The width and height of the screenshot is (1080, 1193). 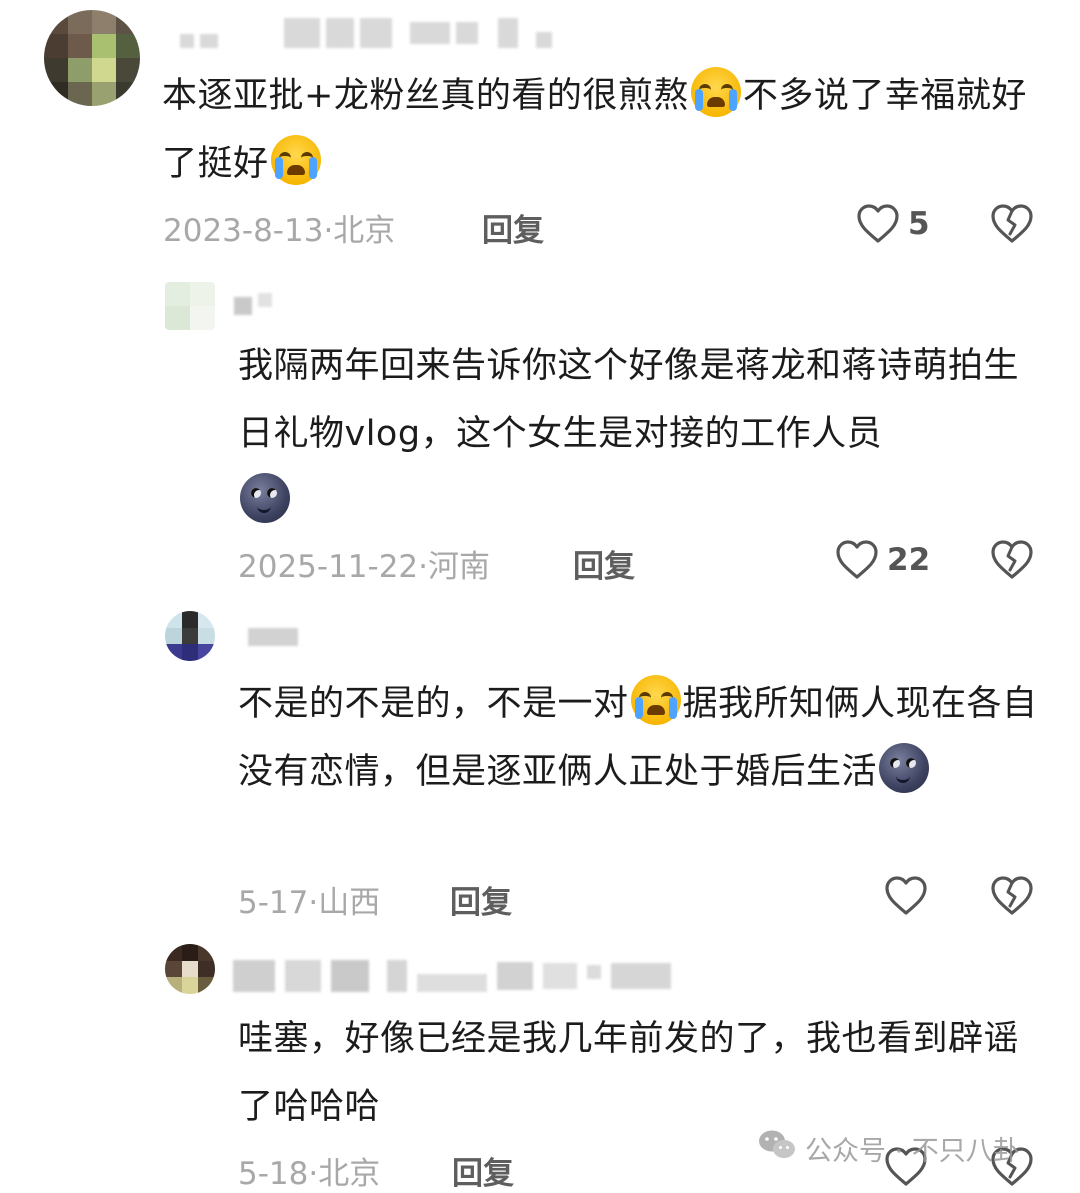 What do you see at coordinates (909, 560) in the screenshot?
I see `like-count: 22` at bounding box center [909, 560].